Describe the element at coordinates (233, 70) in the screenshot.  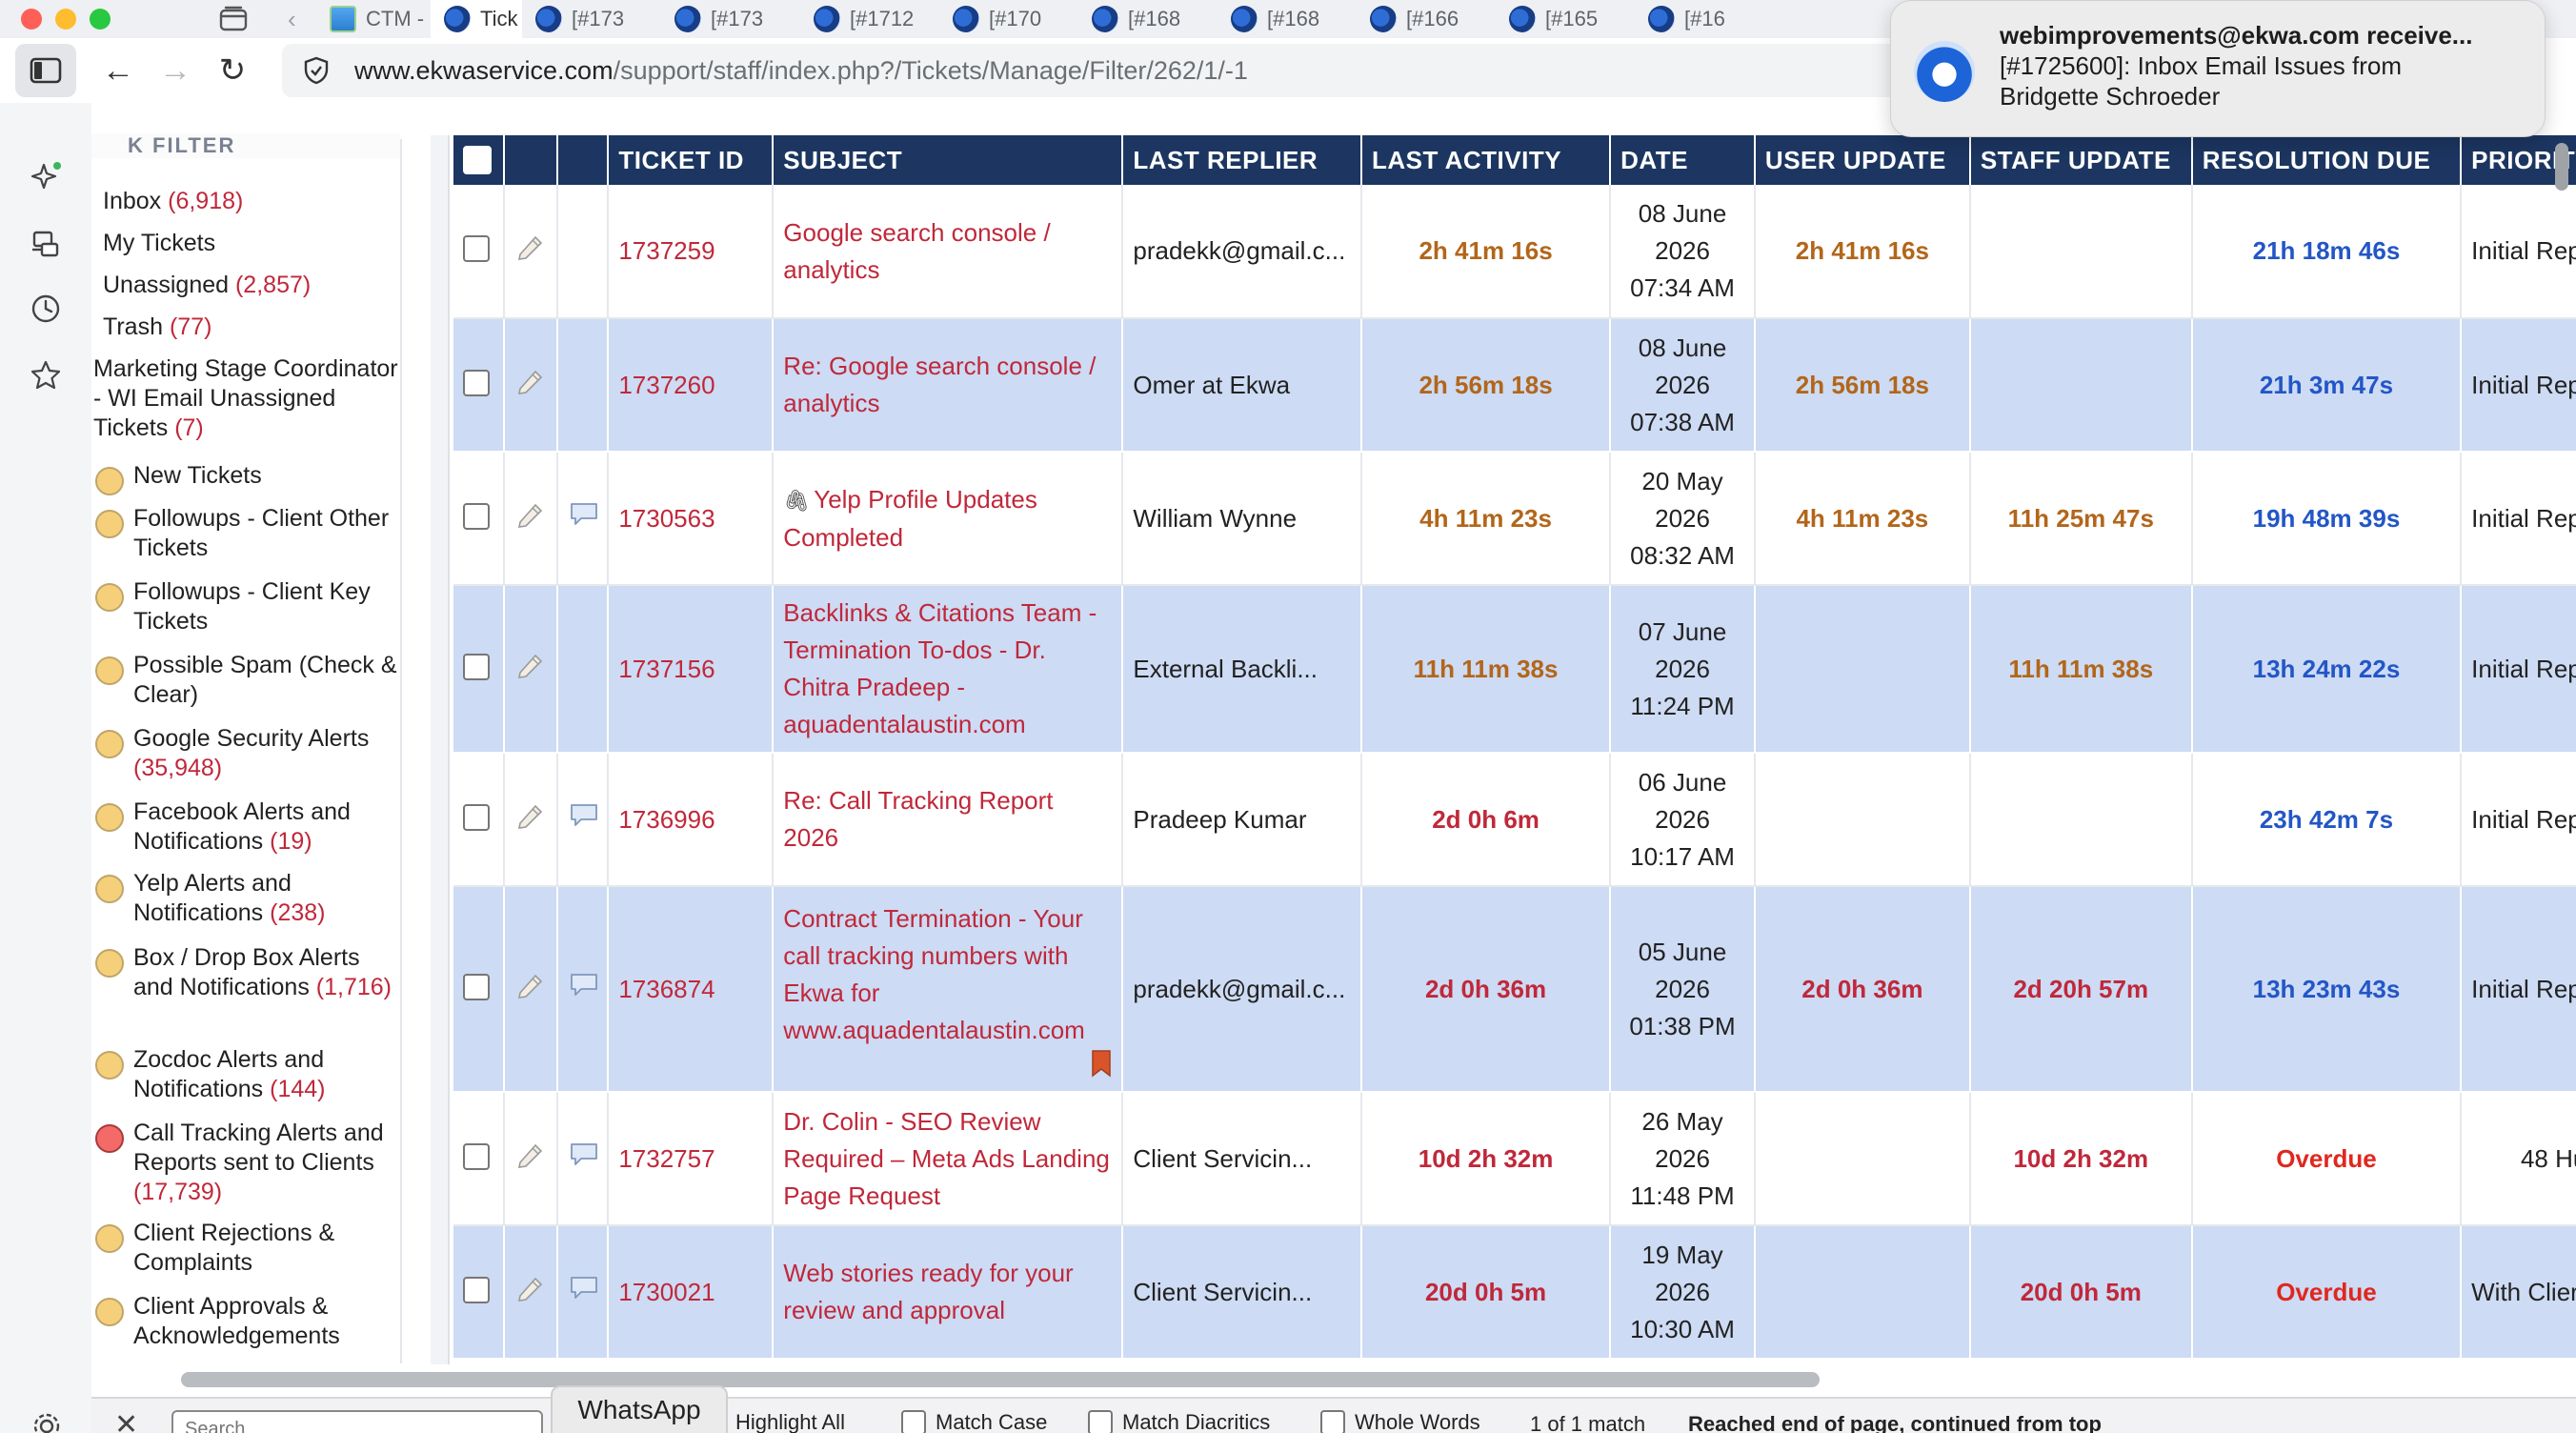
I see `reload-icon: ↻` at that location.